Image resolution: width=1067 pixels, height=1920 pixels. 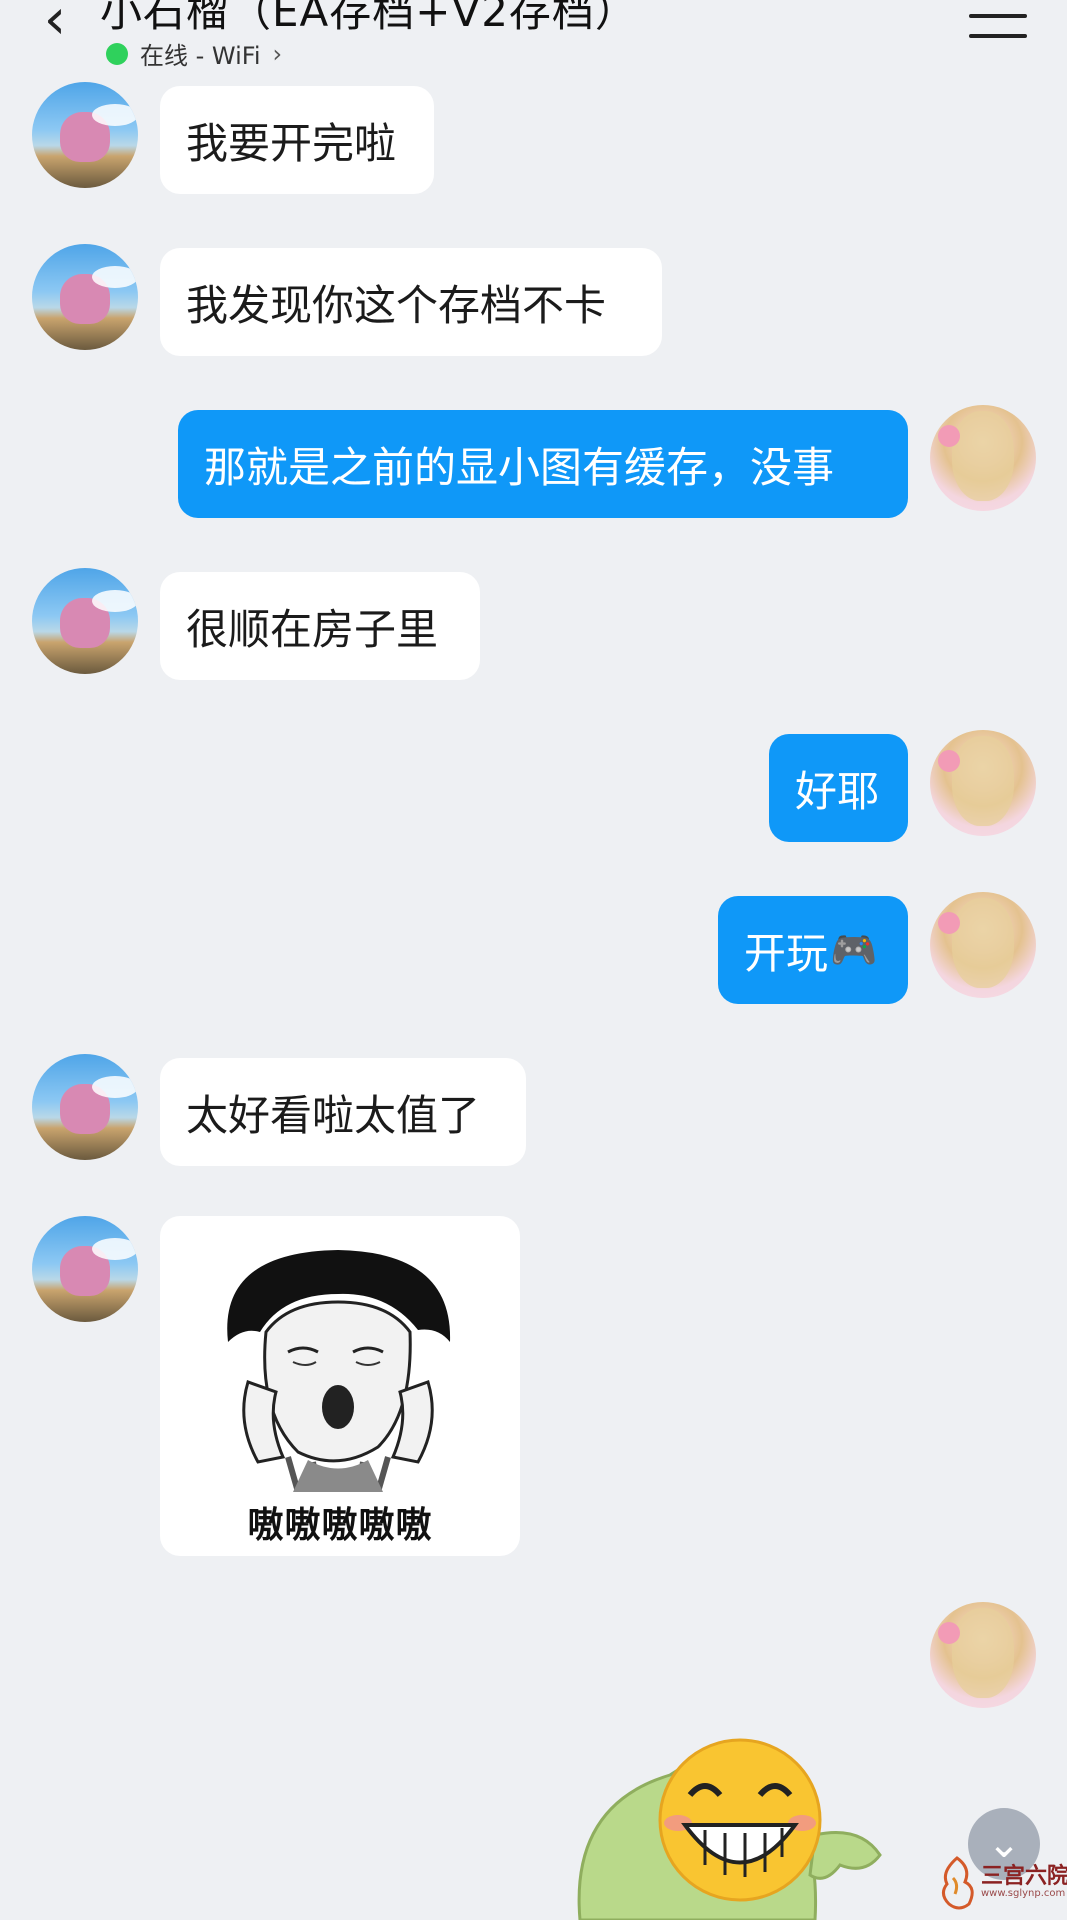 What do you see at coordinates (998, 19) in the screenshot?
I see `hamburger-menu-icon` at bounding box center [998, 19].